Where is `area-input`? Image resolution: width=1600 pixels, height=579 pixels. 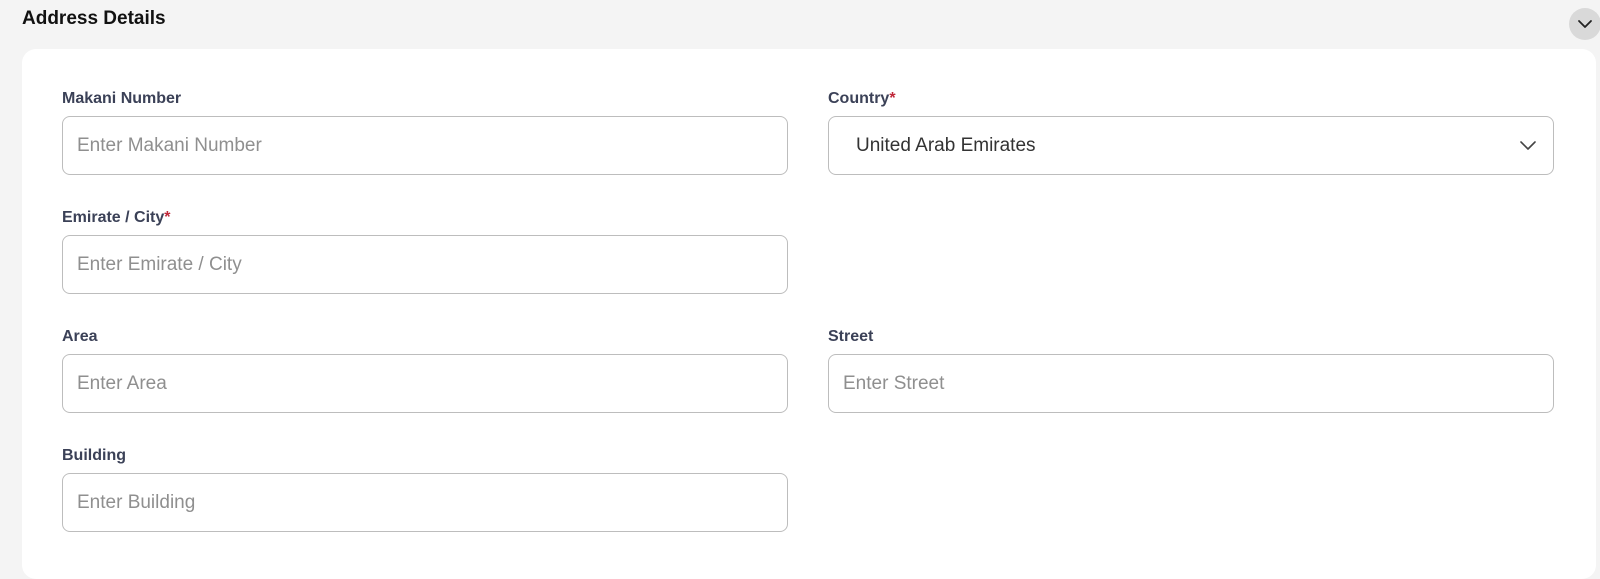
area-input is located at coordinates (425, 383).